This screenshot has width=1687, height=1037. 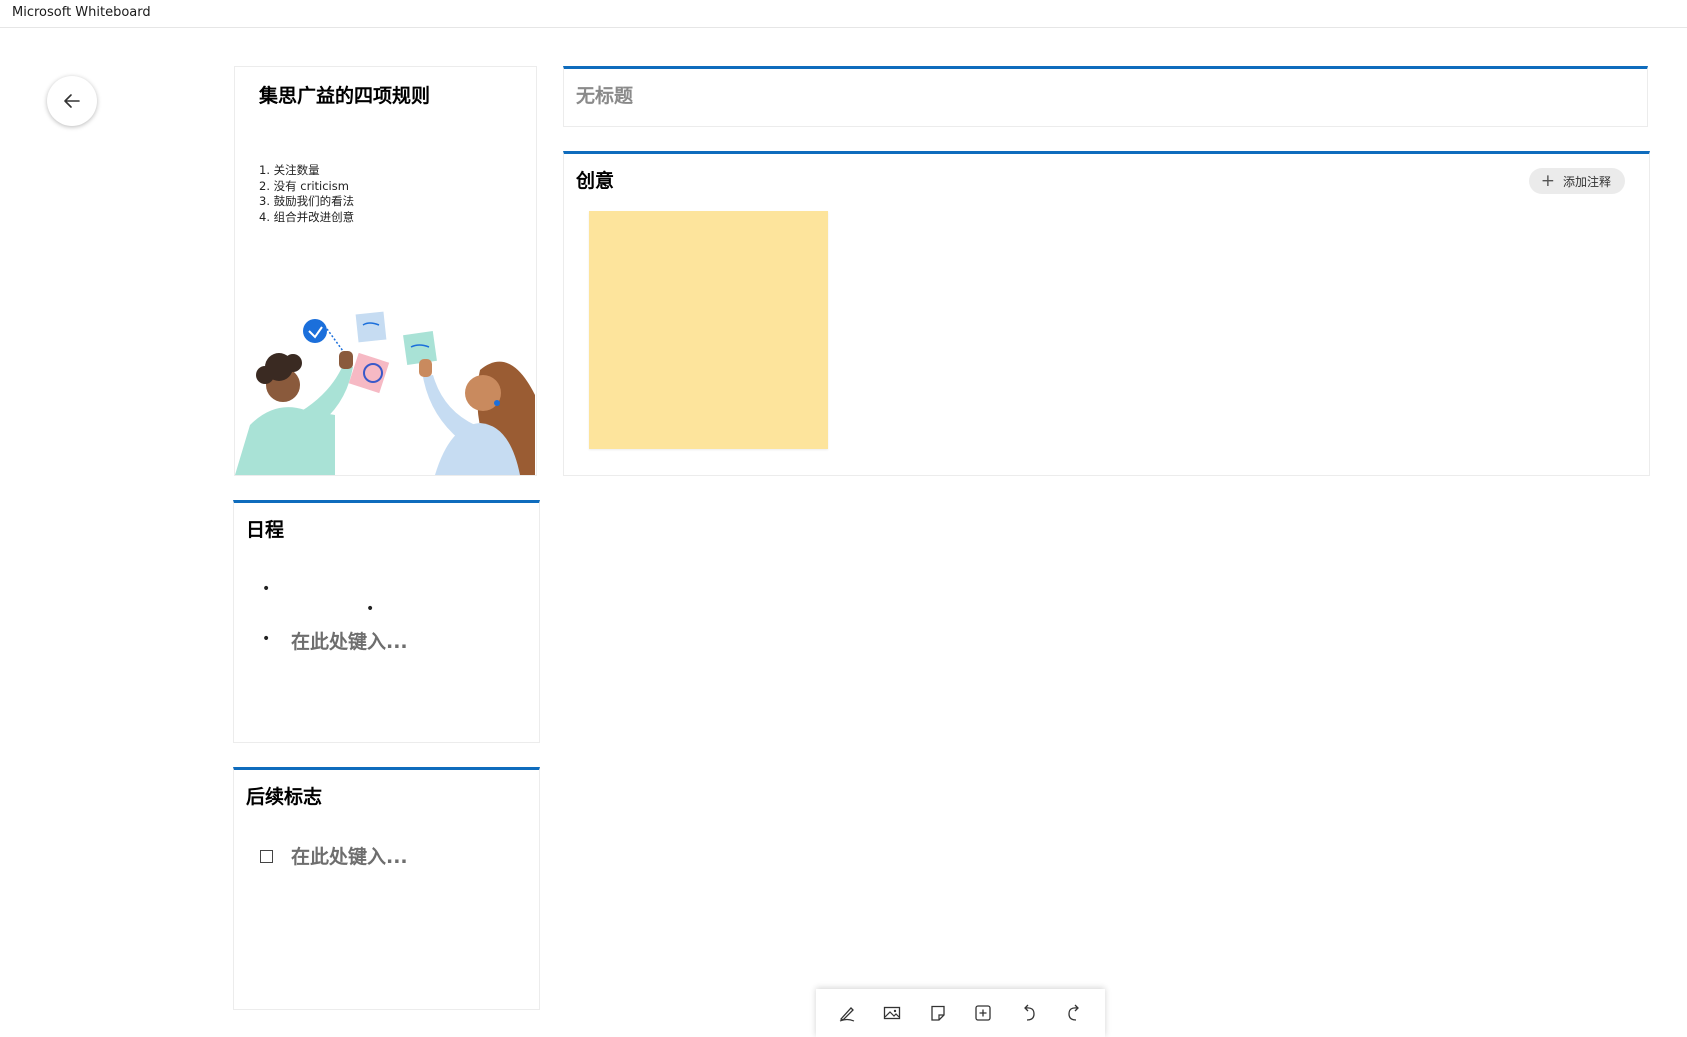 I want to click on window-title: Microsoft Whiteboard, so click(x=81, y=12).